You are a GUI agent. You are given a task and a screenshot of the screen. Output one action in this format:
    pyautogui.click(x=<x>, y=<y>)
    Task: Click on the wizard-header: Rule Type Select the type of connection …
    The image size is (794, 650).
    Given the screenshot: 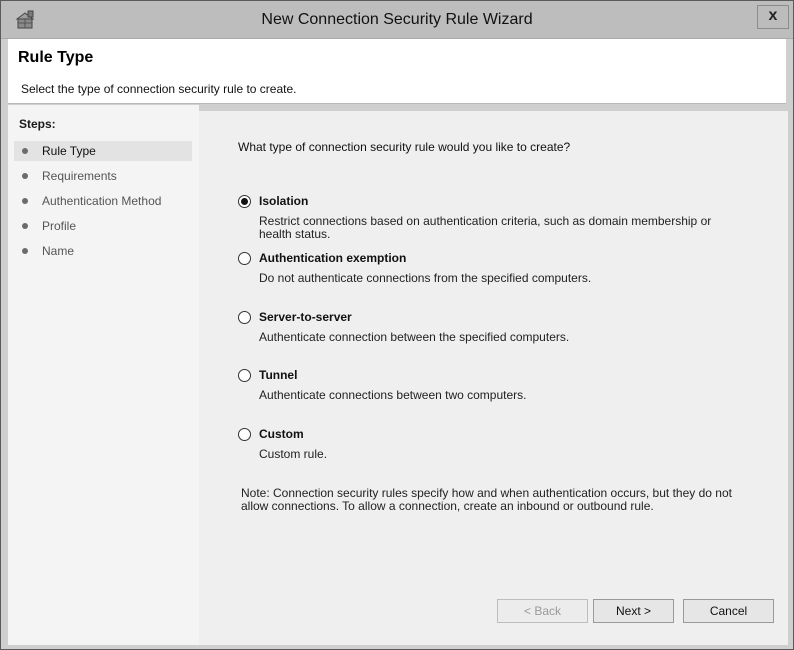 What is the action you would take?
    pyautogui.click(x=397, y=71)
    